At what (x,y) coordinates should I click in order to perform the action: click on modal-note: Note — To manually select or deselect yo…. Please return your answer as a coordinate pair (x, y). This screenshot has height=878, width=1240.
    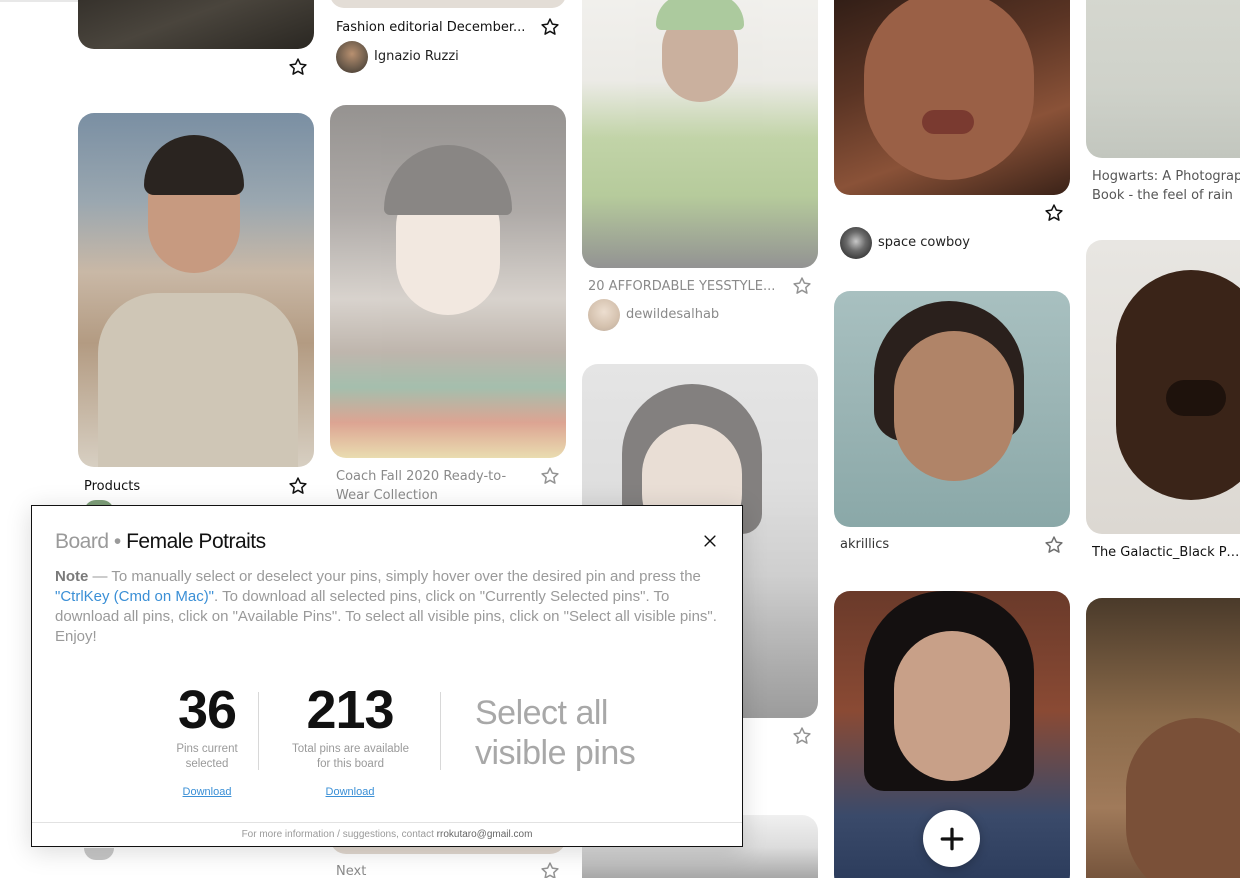
    Looking at the image, I should click on (389, 607).